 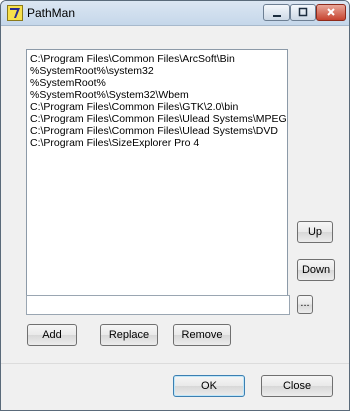 I want to click on title-bar: PathMan, so click(x=175, y=13).